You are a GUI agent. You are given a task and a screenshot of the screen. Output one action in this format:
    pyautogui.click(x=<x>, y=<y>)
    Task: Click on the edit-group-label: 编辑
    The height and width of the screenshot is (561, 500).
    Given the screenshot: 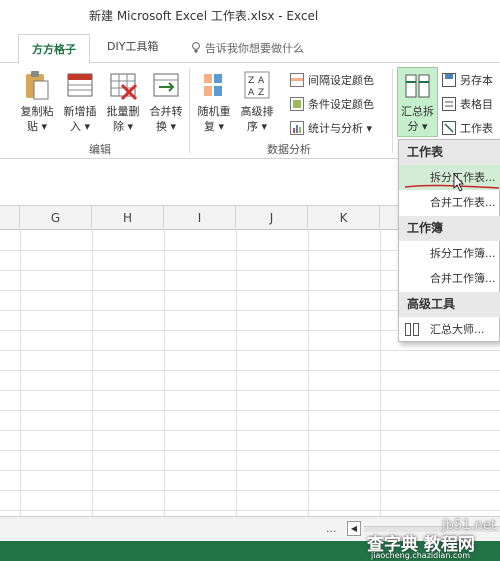 What is the action you would take?
    pyautogui.click(x=100, y=149)
    